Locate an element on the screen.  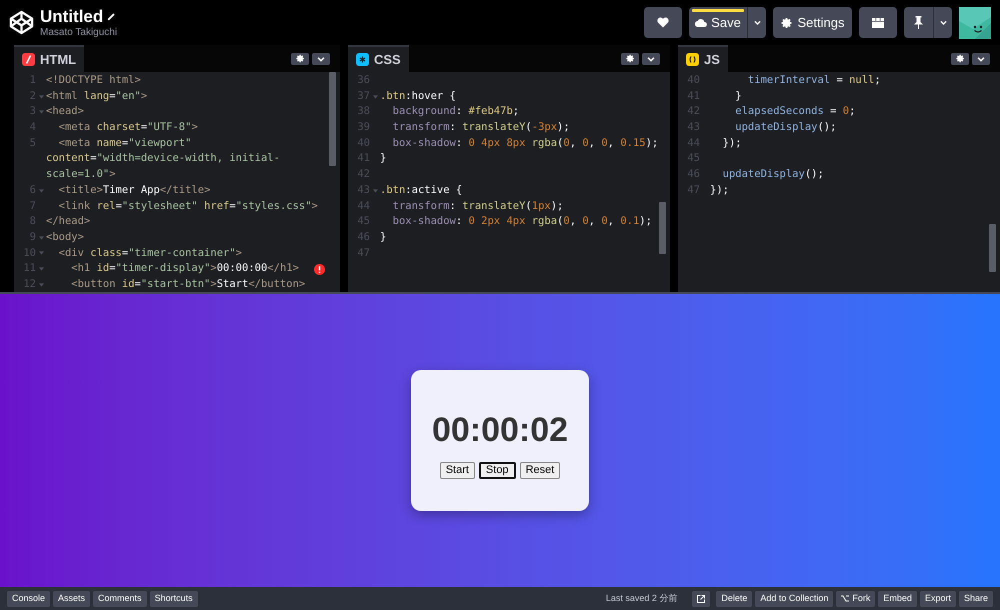
code-line: <h1 id="timer-display">00:00:00</h1> is located at coordinates (184, 268).